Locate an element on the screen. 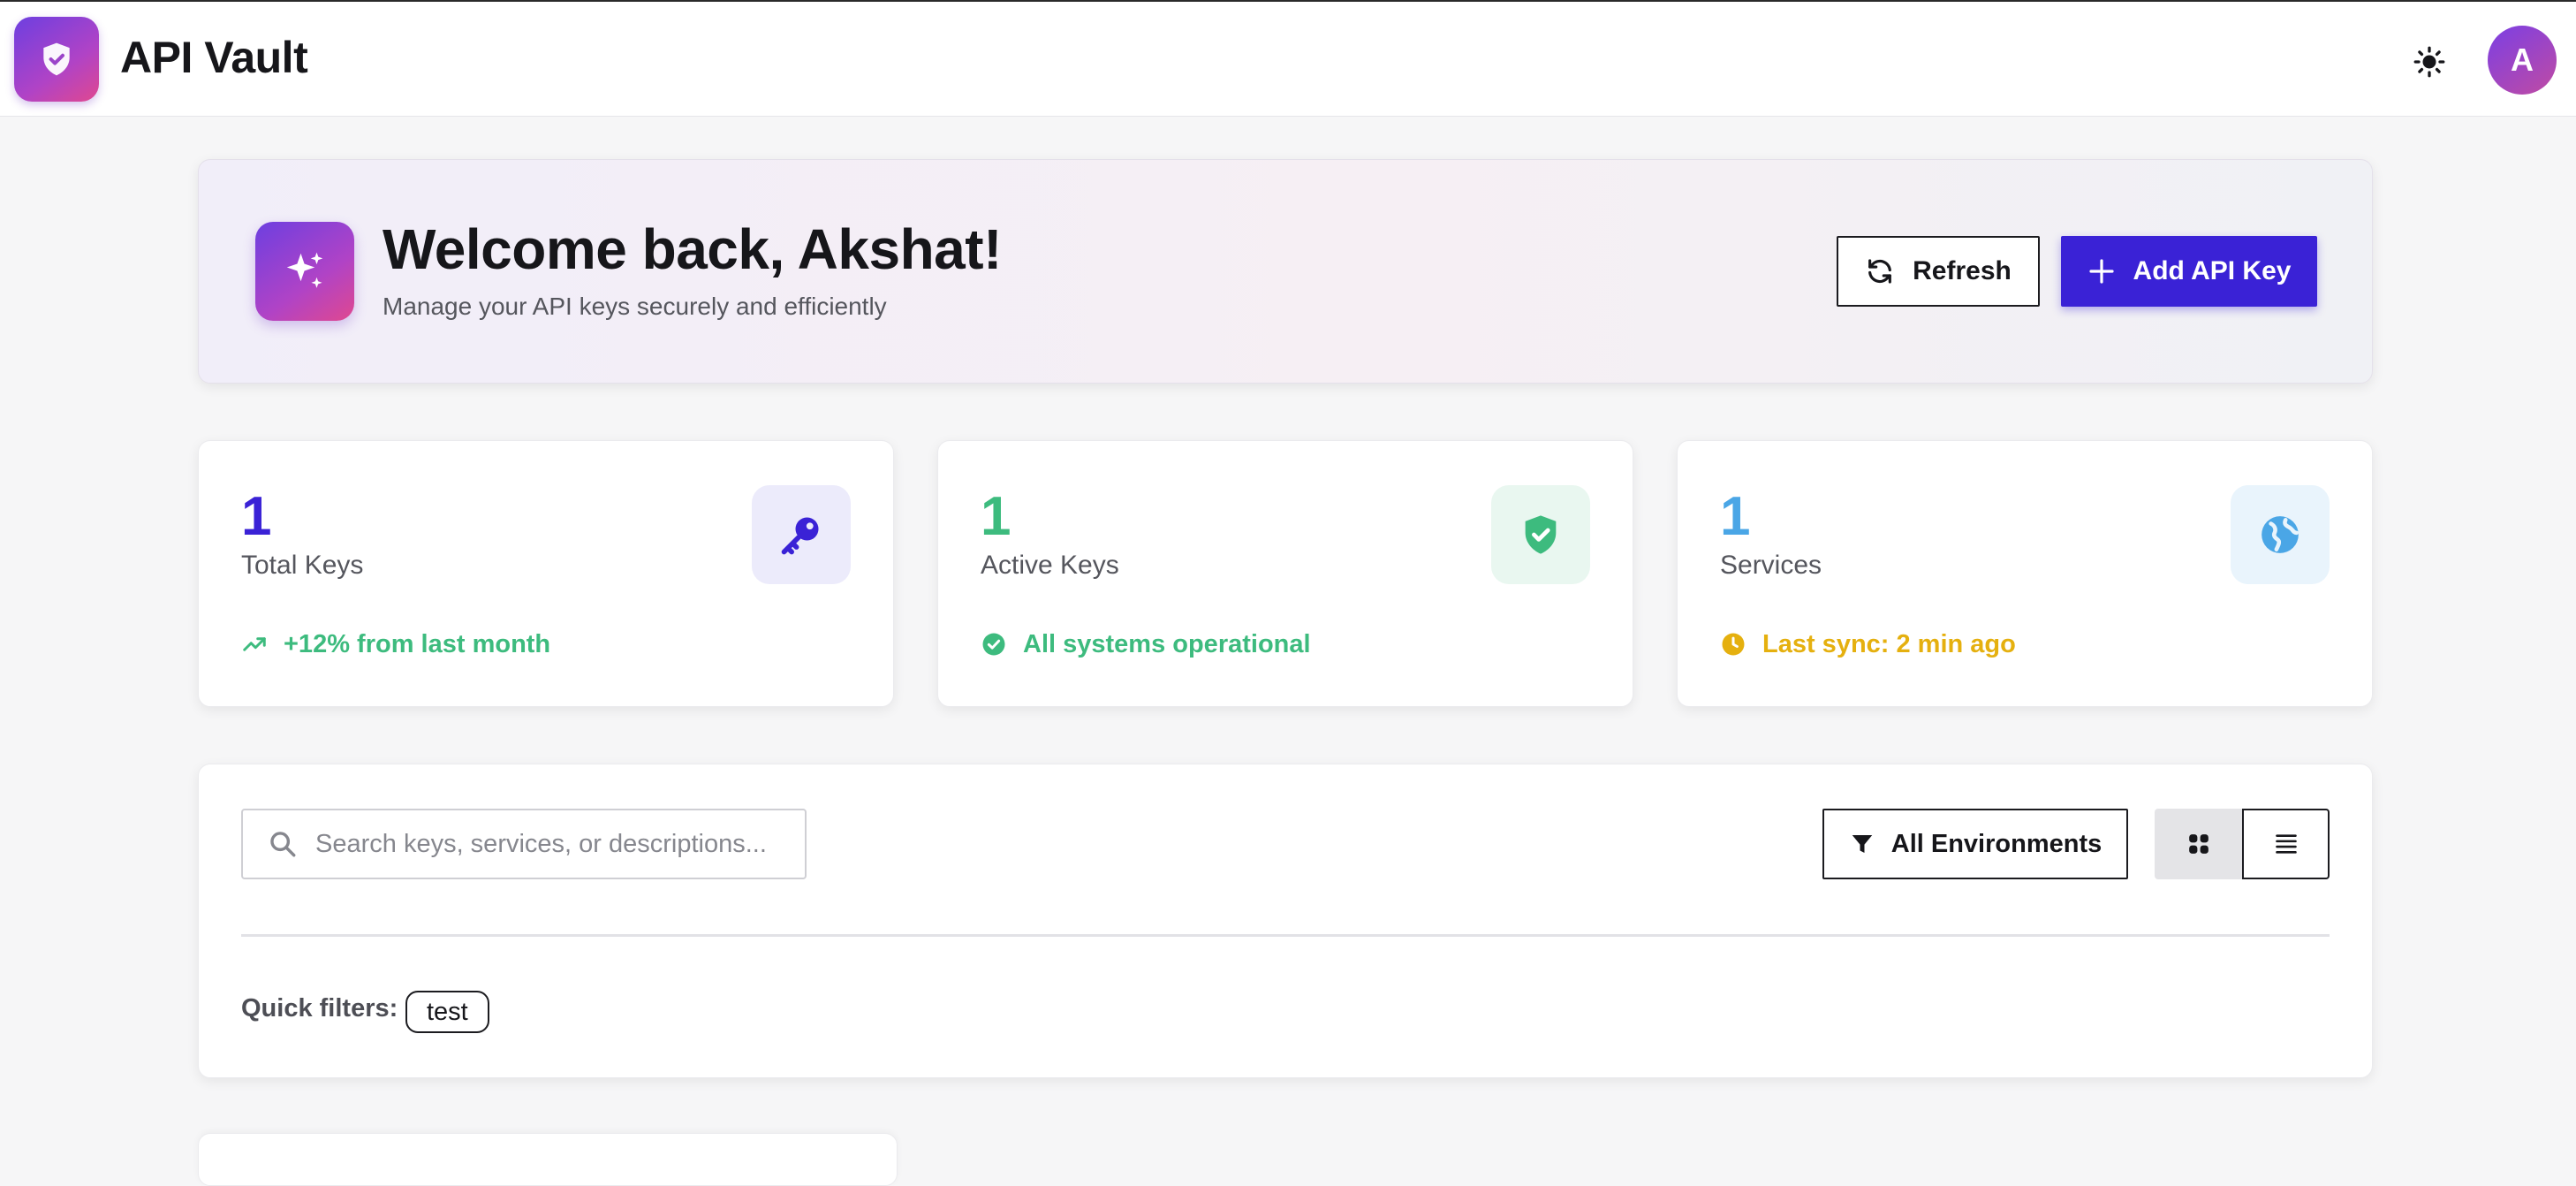 This screenshot has height=1186, width=2576. search-input is located at coordinates (554, 844).